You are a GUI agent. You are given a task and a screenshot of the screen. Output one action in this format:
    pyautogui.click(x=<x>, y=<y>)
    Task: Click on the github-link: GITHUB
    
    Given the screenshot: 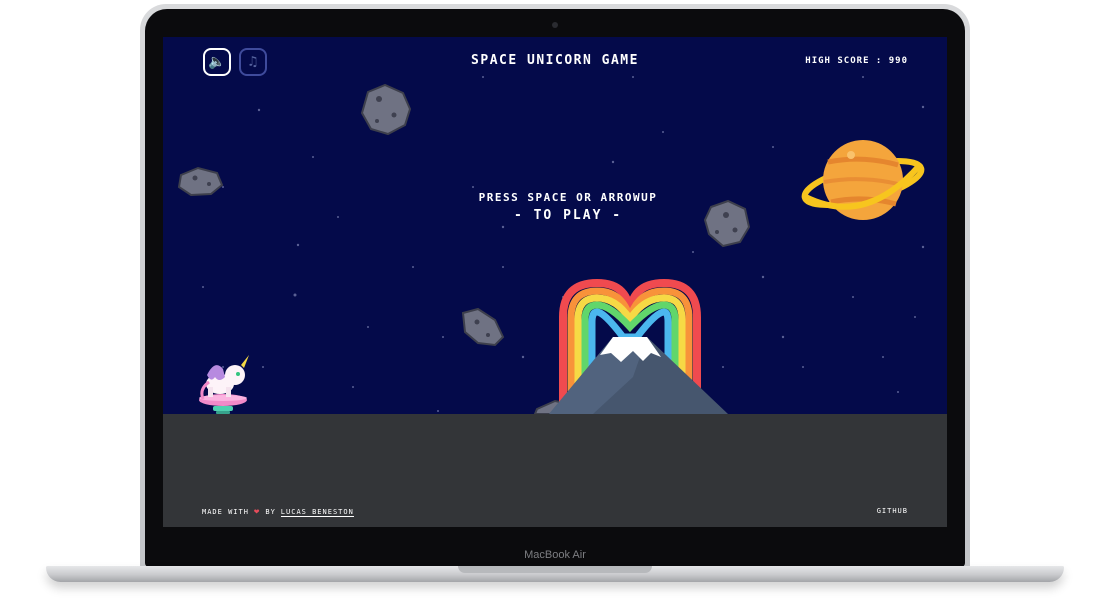 What is the action you would take?
    pyautogui.click(x=892, y=511)
    